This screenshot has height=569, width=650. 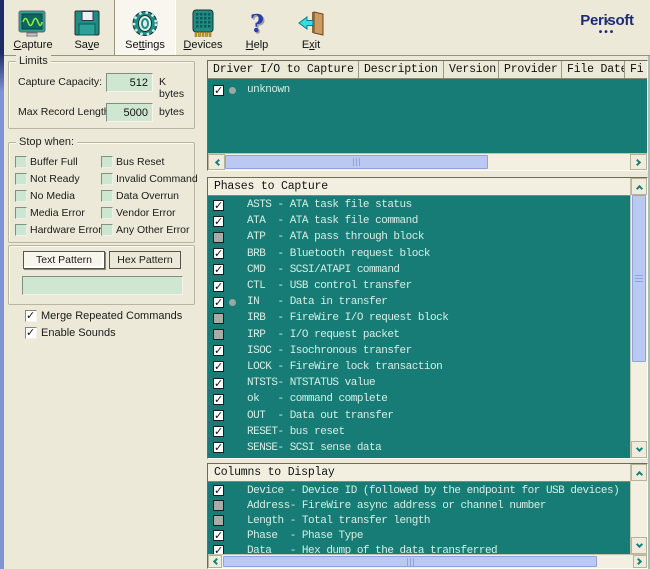 What do you see at coordinates (419, 457) in the screenshot?
I see `phase-row: SPT - SCSI pass through block` at bounding box center [419, 457].